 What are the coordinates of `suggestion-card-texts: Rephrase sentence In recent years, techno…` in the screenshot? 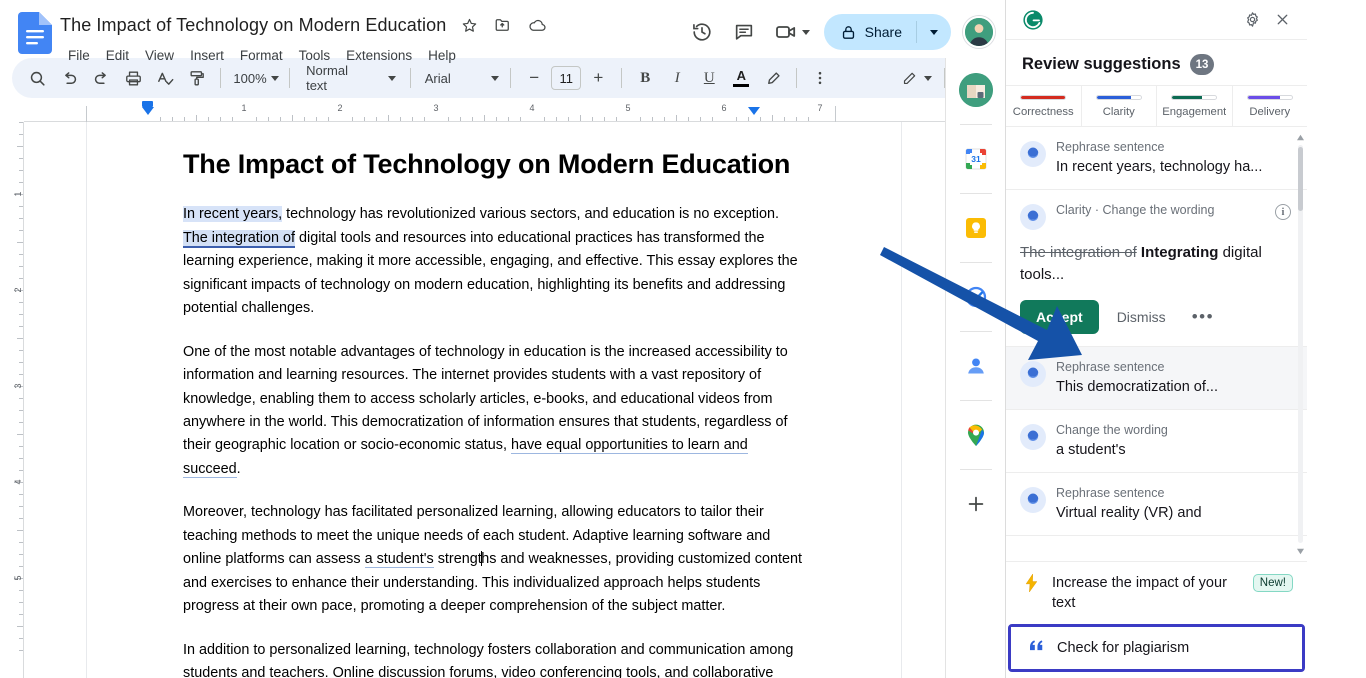 It's located at (1173, 158).